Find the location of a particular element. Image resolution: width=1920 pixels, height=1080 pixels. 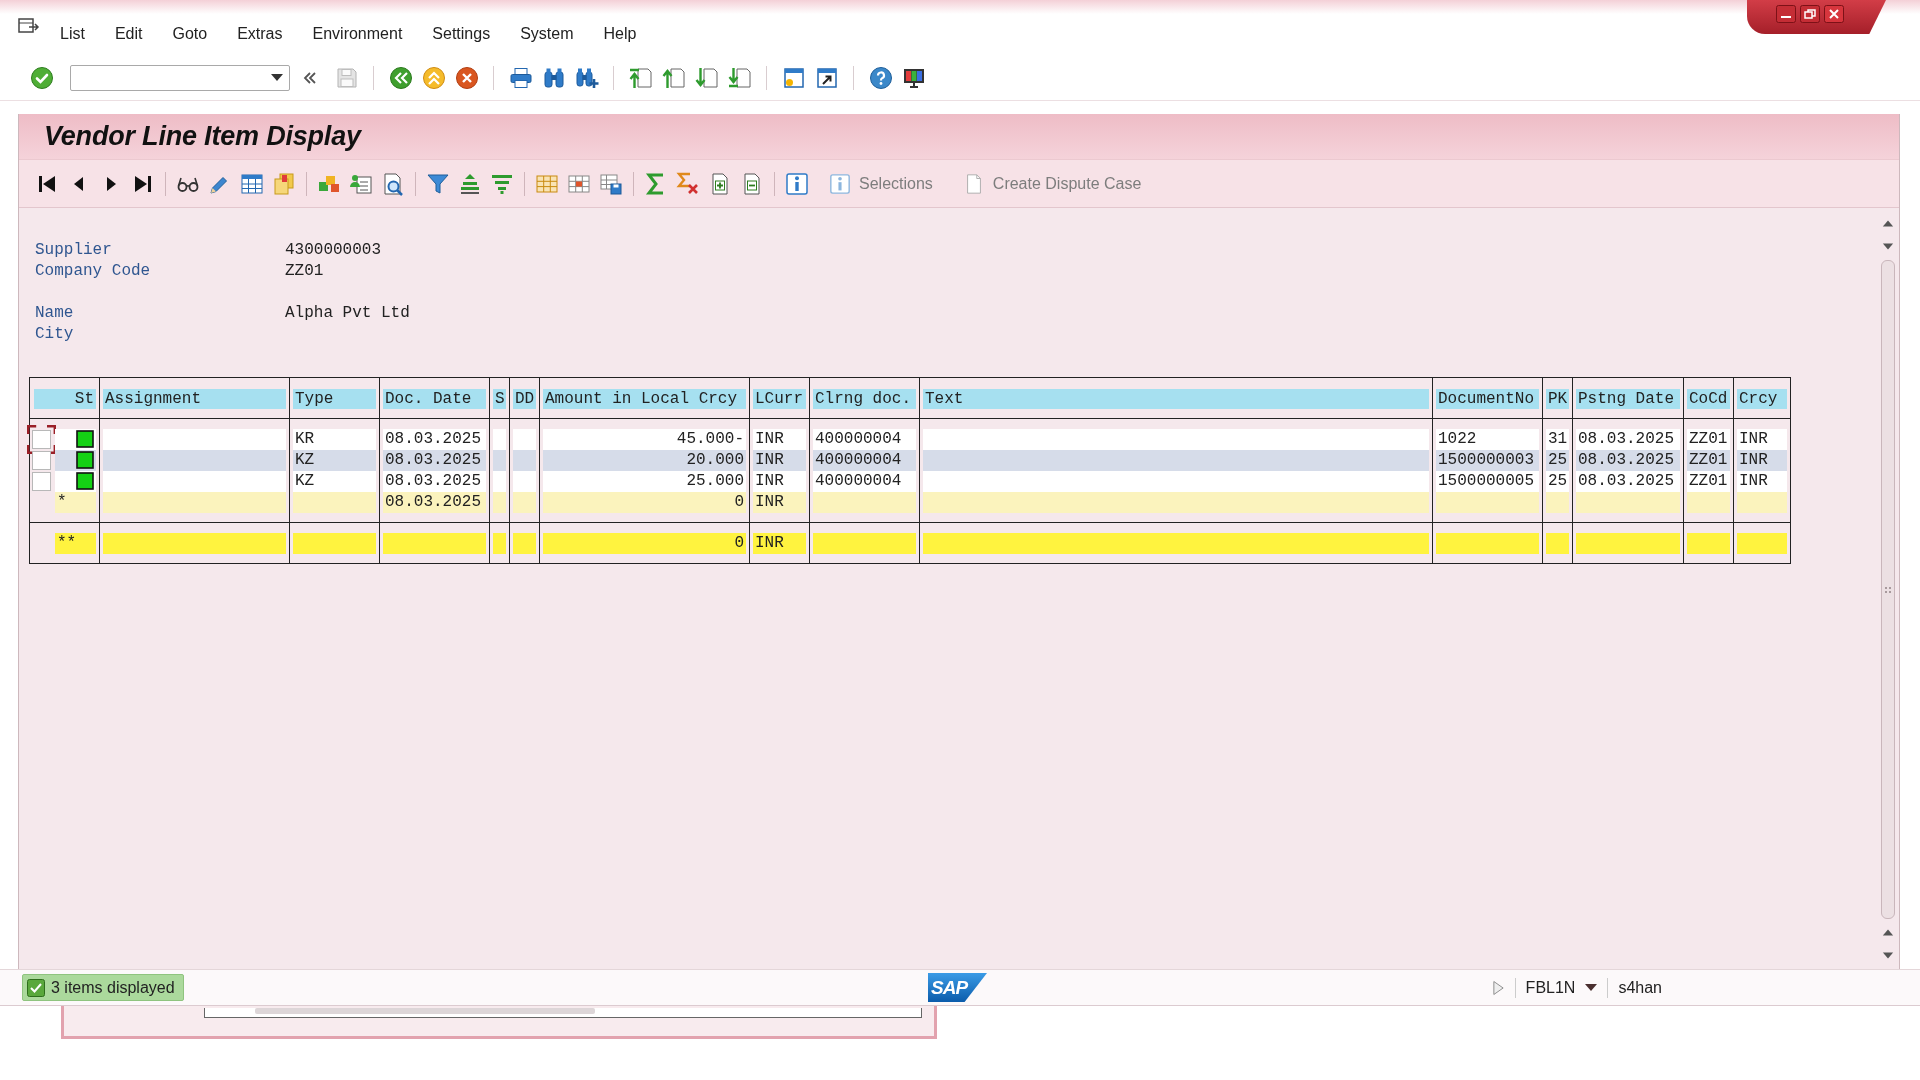

restore-icon is located at coordinates (1809, 14).